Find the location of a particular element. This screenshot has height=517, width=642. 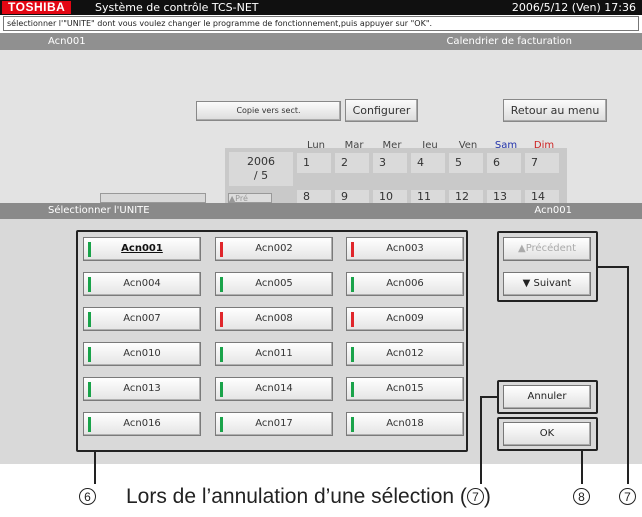

calendar-day-cell: 9 is located at coordinates (352, 196).